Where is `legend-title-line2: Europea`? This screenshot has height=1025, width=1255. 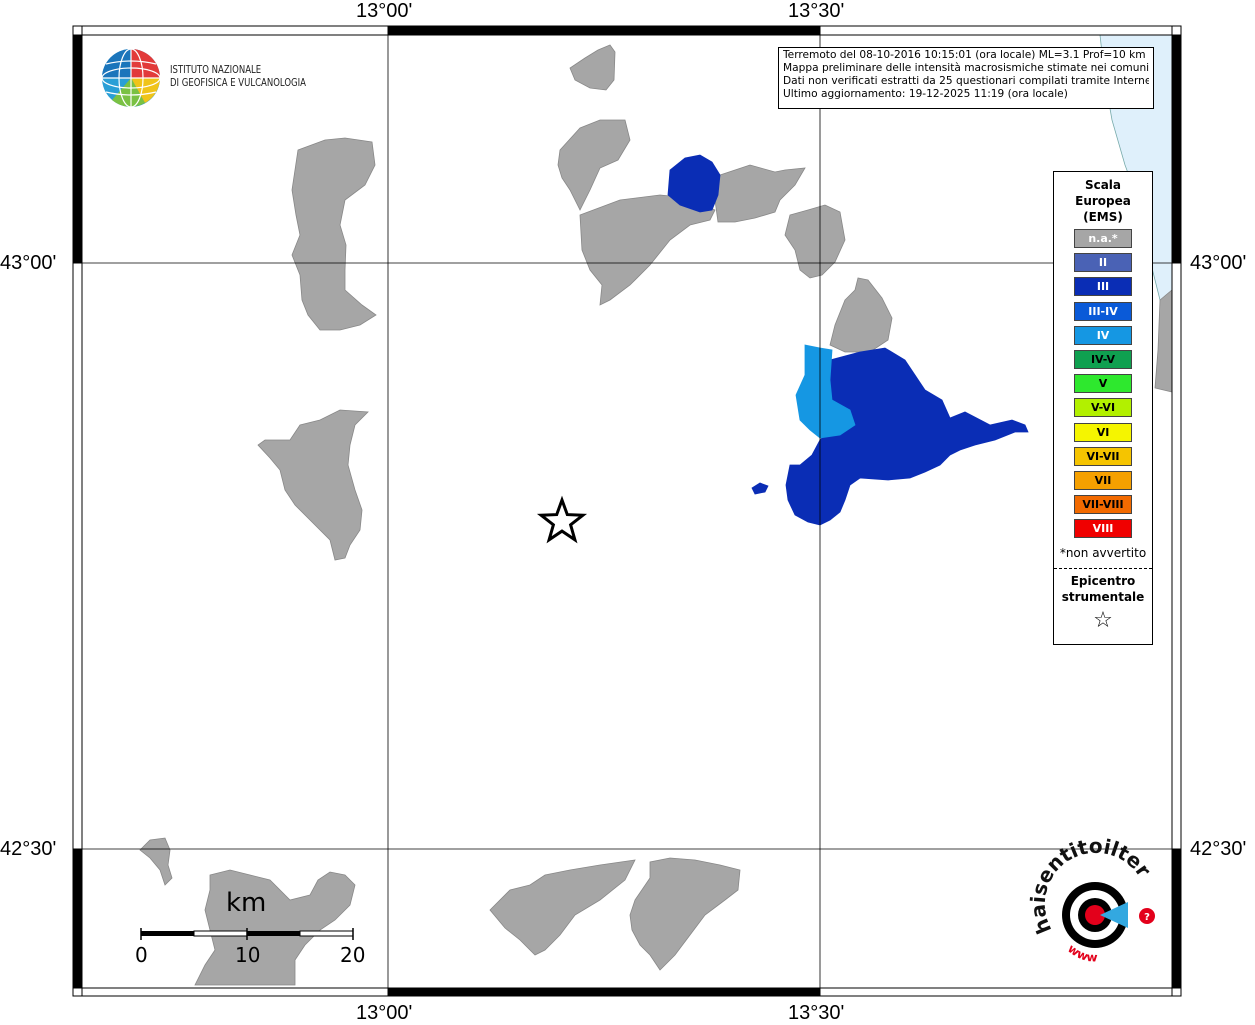 legend-title-line2: Europea is located at coordinates (1103, 201).